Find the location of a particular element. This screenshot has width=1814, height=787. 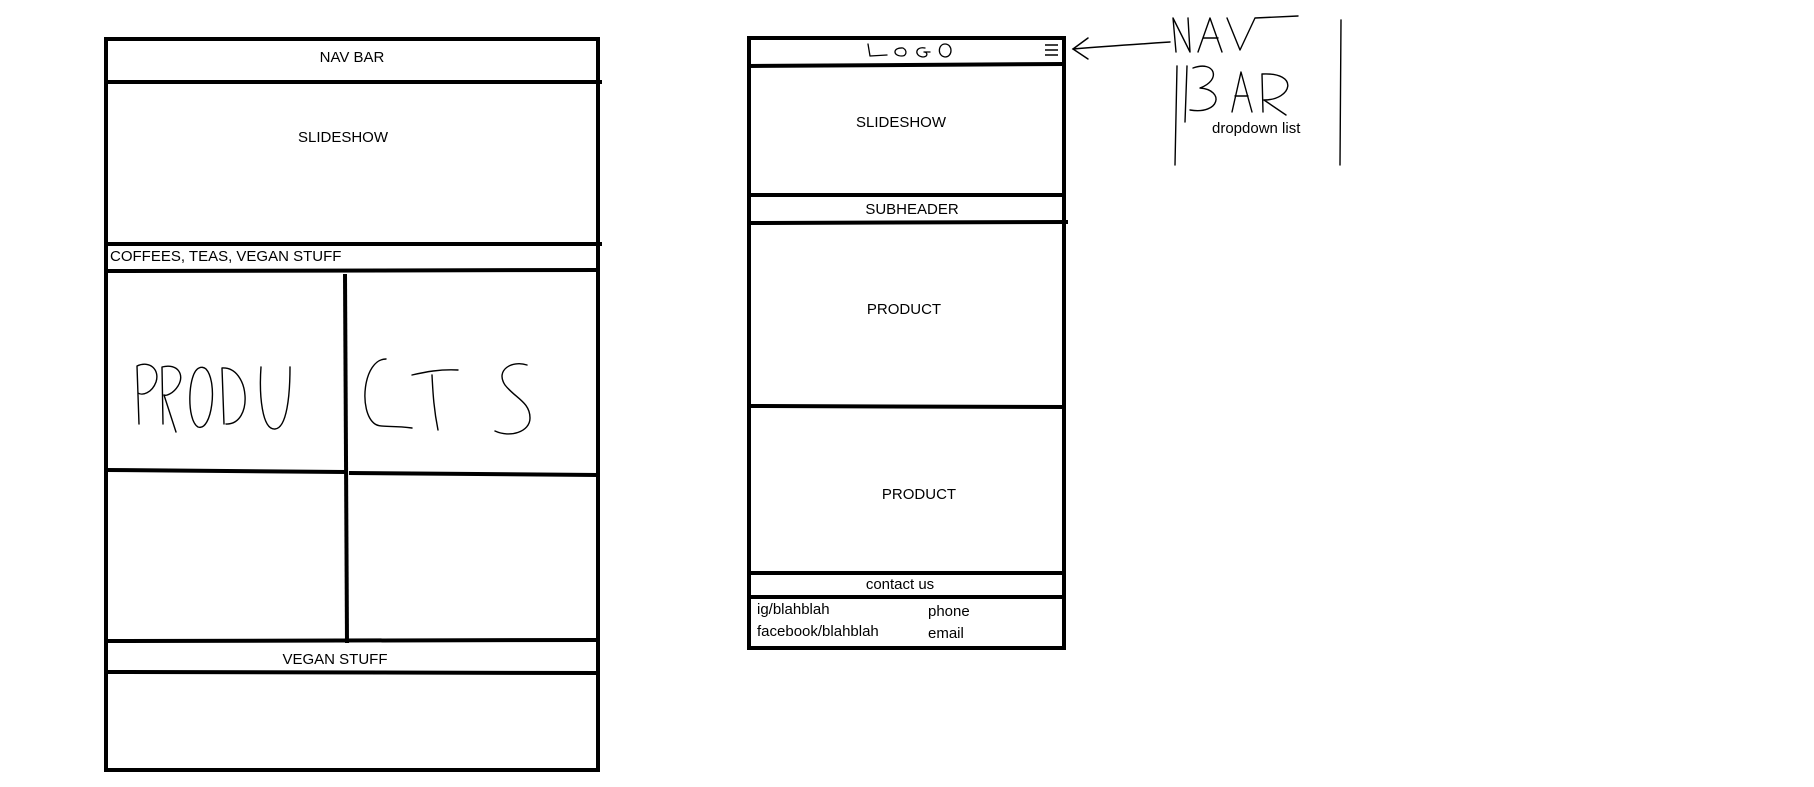

desktop-nav-bar-label: NAV BAR is located at coordinates (352, 57).